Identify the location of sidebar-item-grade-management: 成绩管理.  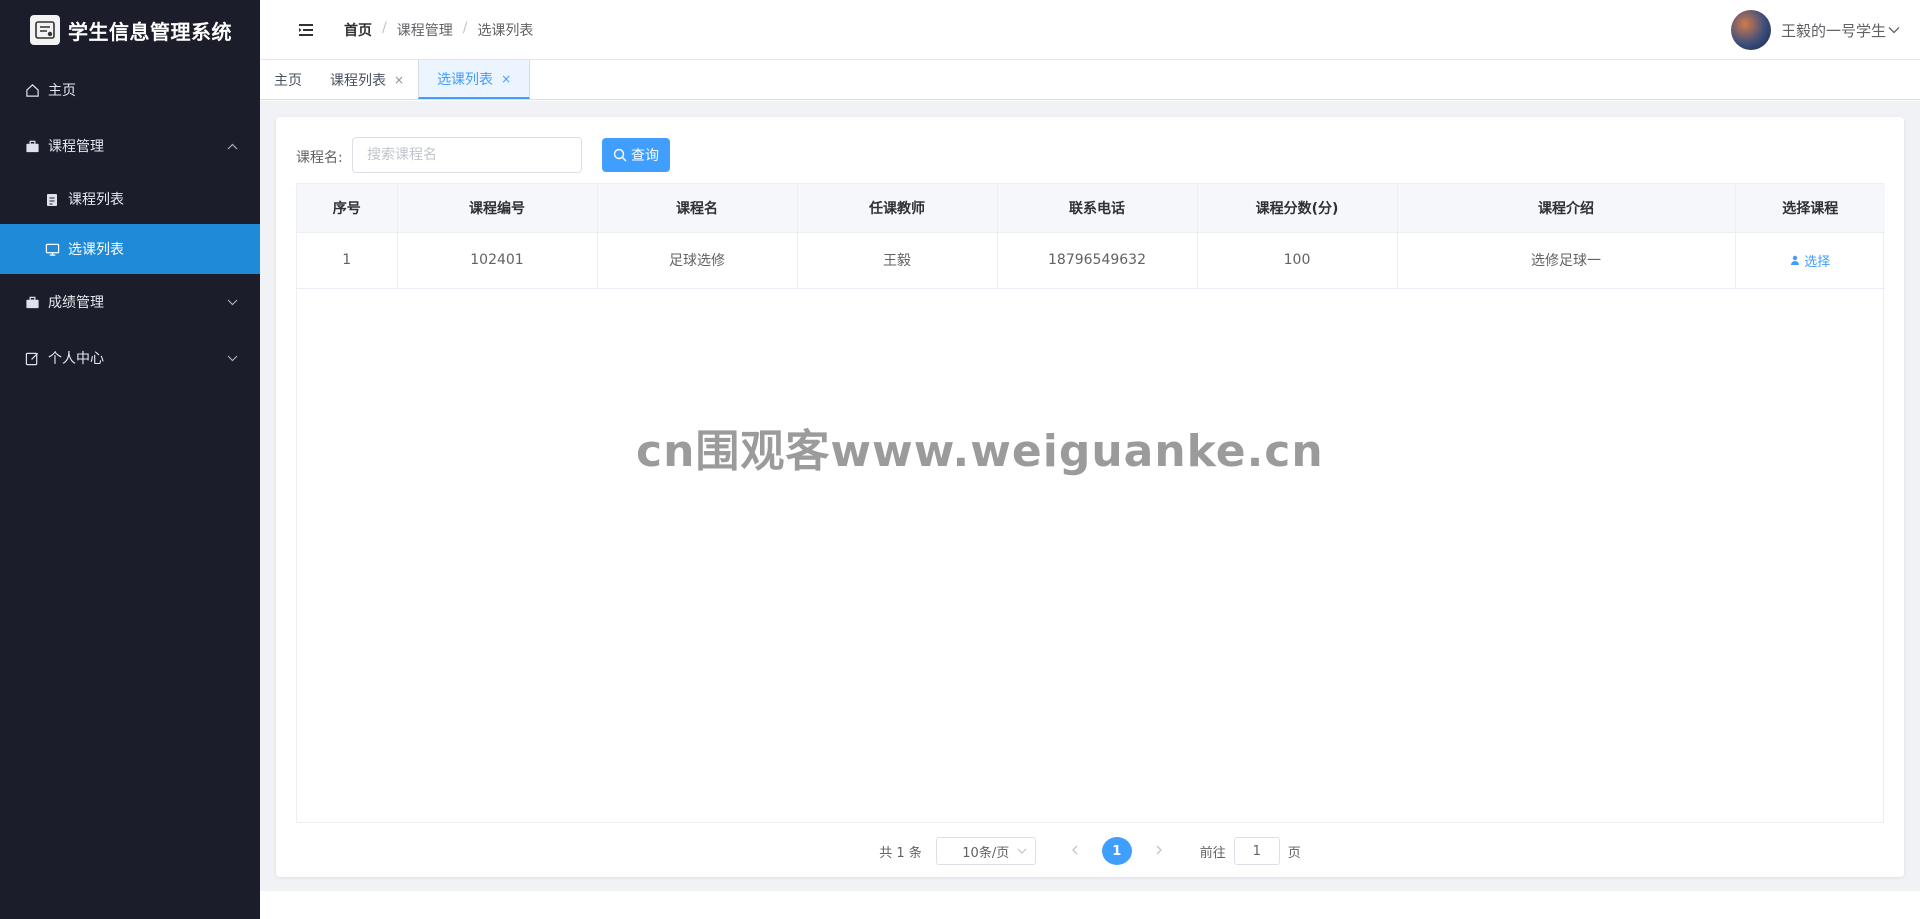
(130, 302).